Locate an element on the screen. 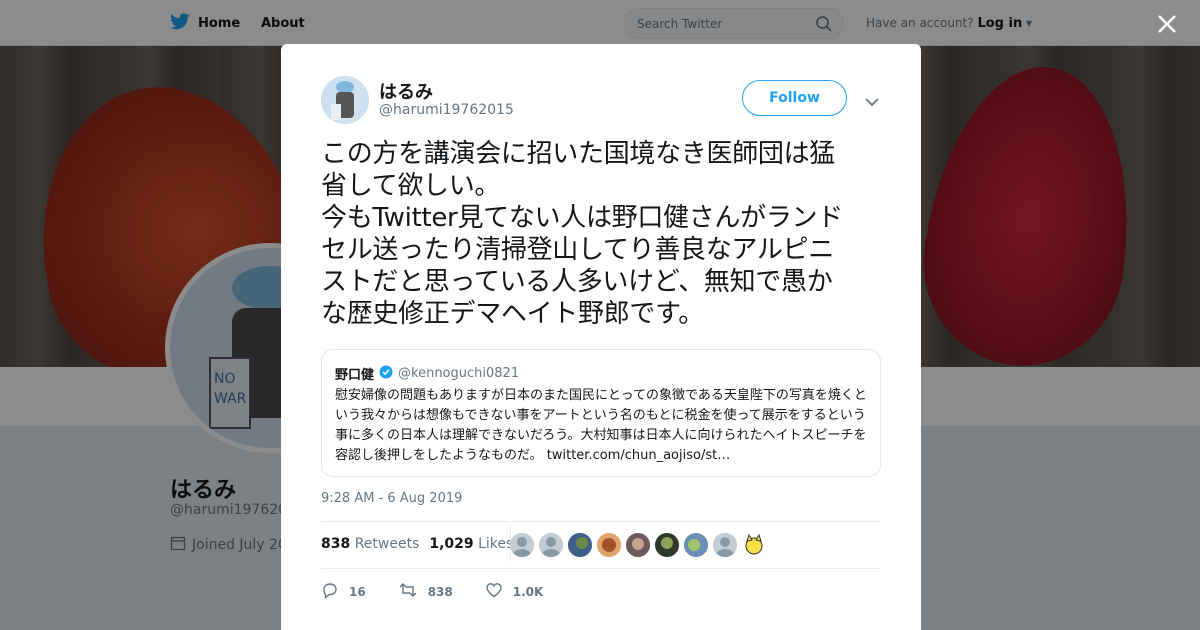 This screenshot has width=1200, height=630. reply-button: 16 is located at coordinates (343, 591).